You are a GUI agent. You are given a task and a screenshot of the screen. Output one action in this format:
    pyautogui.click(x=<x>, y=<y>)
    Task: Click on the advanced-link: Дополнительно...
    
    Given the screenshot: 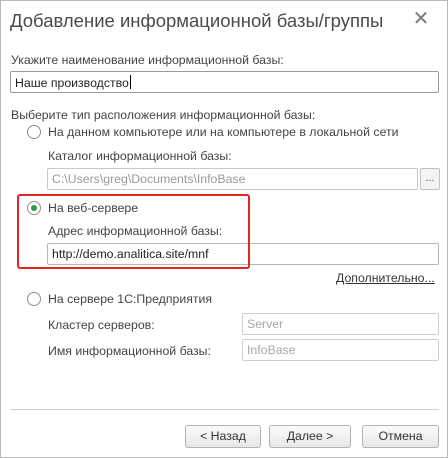 What is the action you would take?
    pyautogui.click(x=385, y=278)
    